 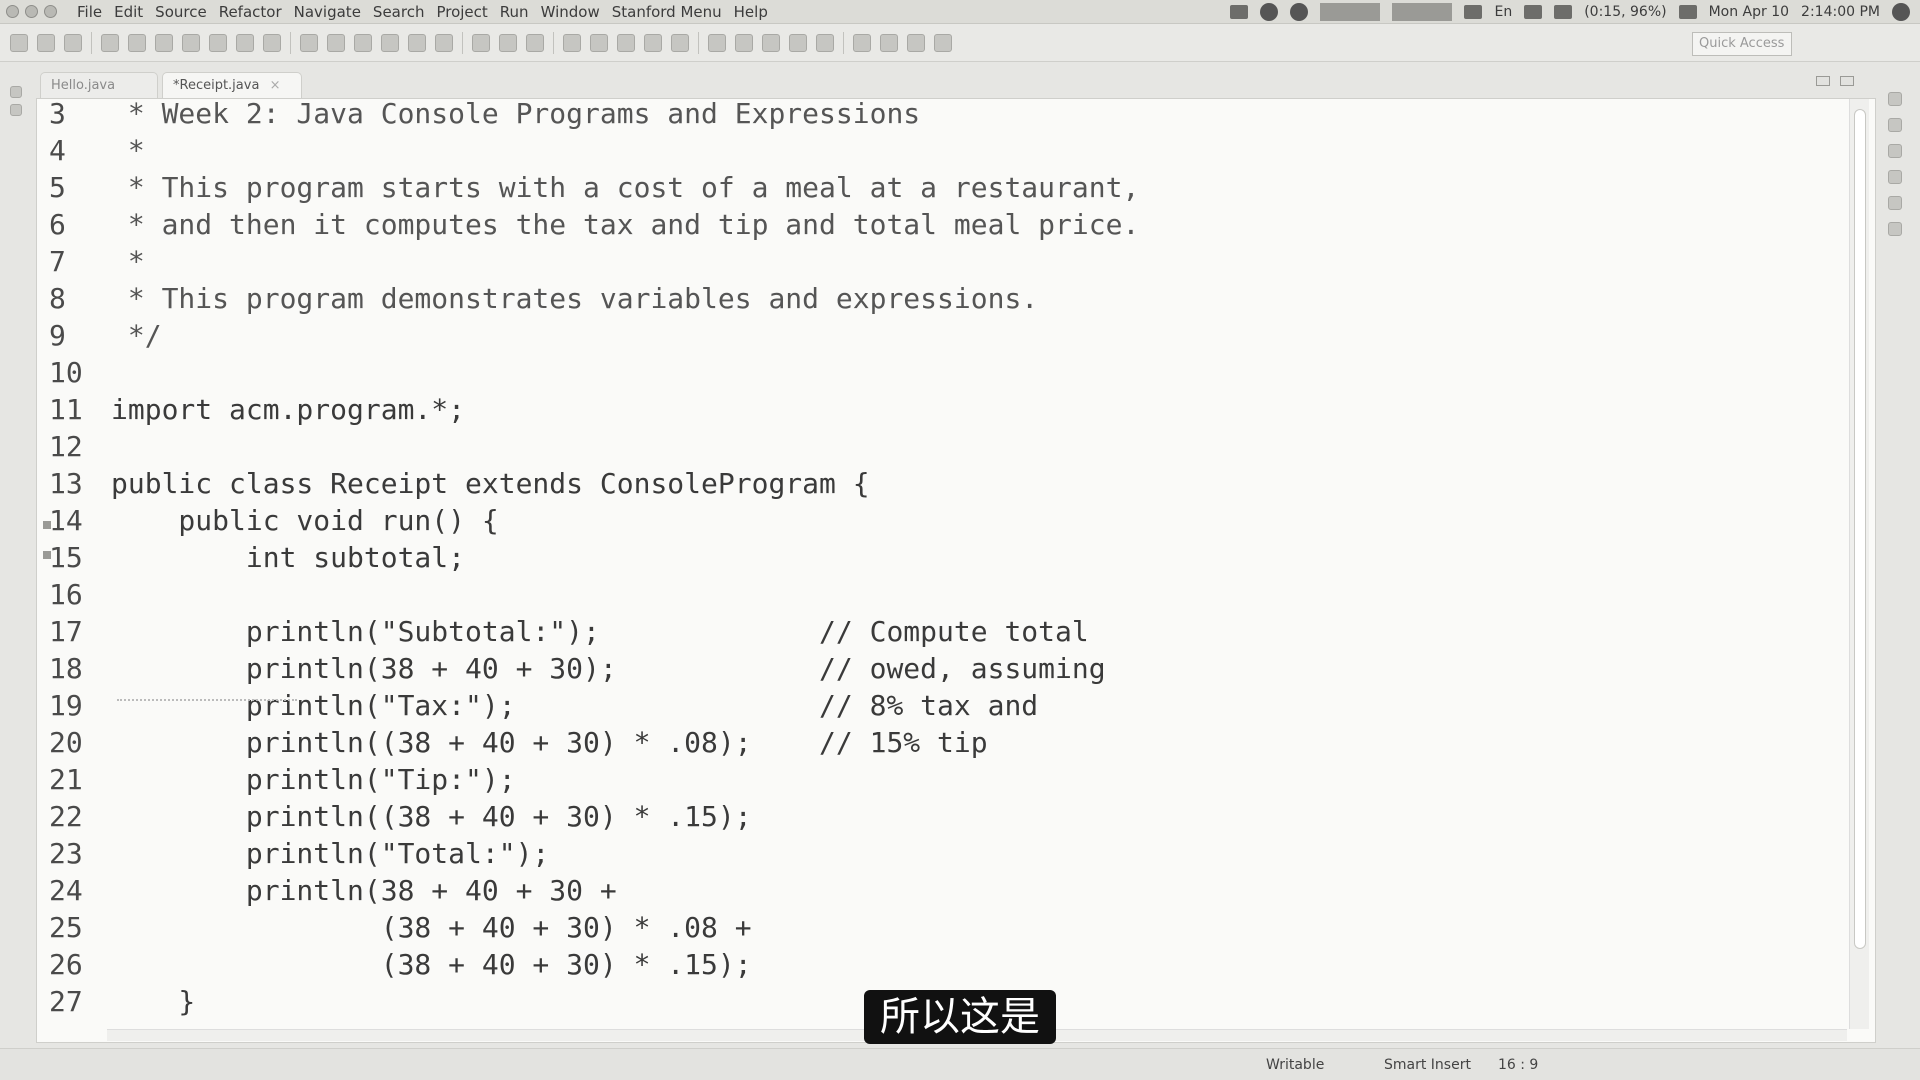 I want to click on tab-hello-java: Hello.java, so click(x=99, y=85).